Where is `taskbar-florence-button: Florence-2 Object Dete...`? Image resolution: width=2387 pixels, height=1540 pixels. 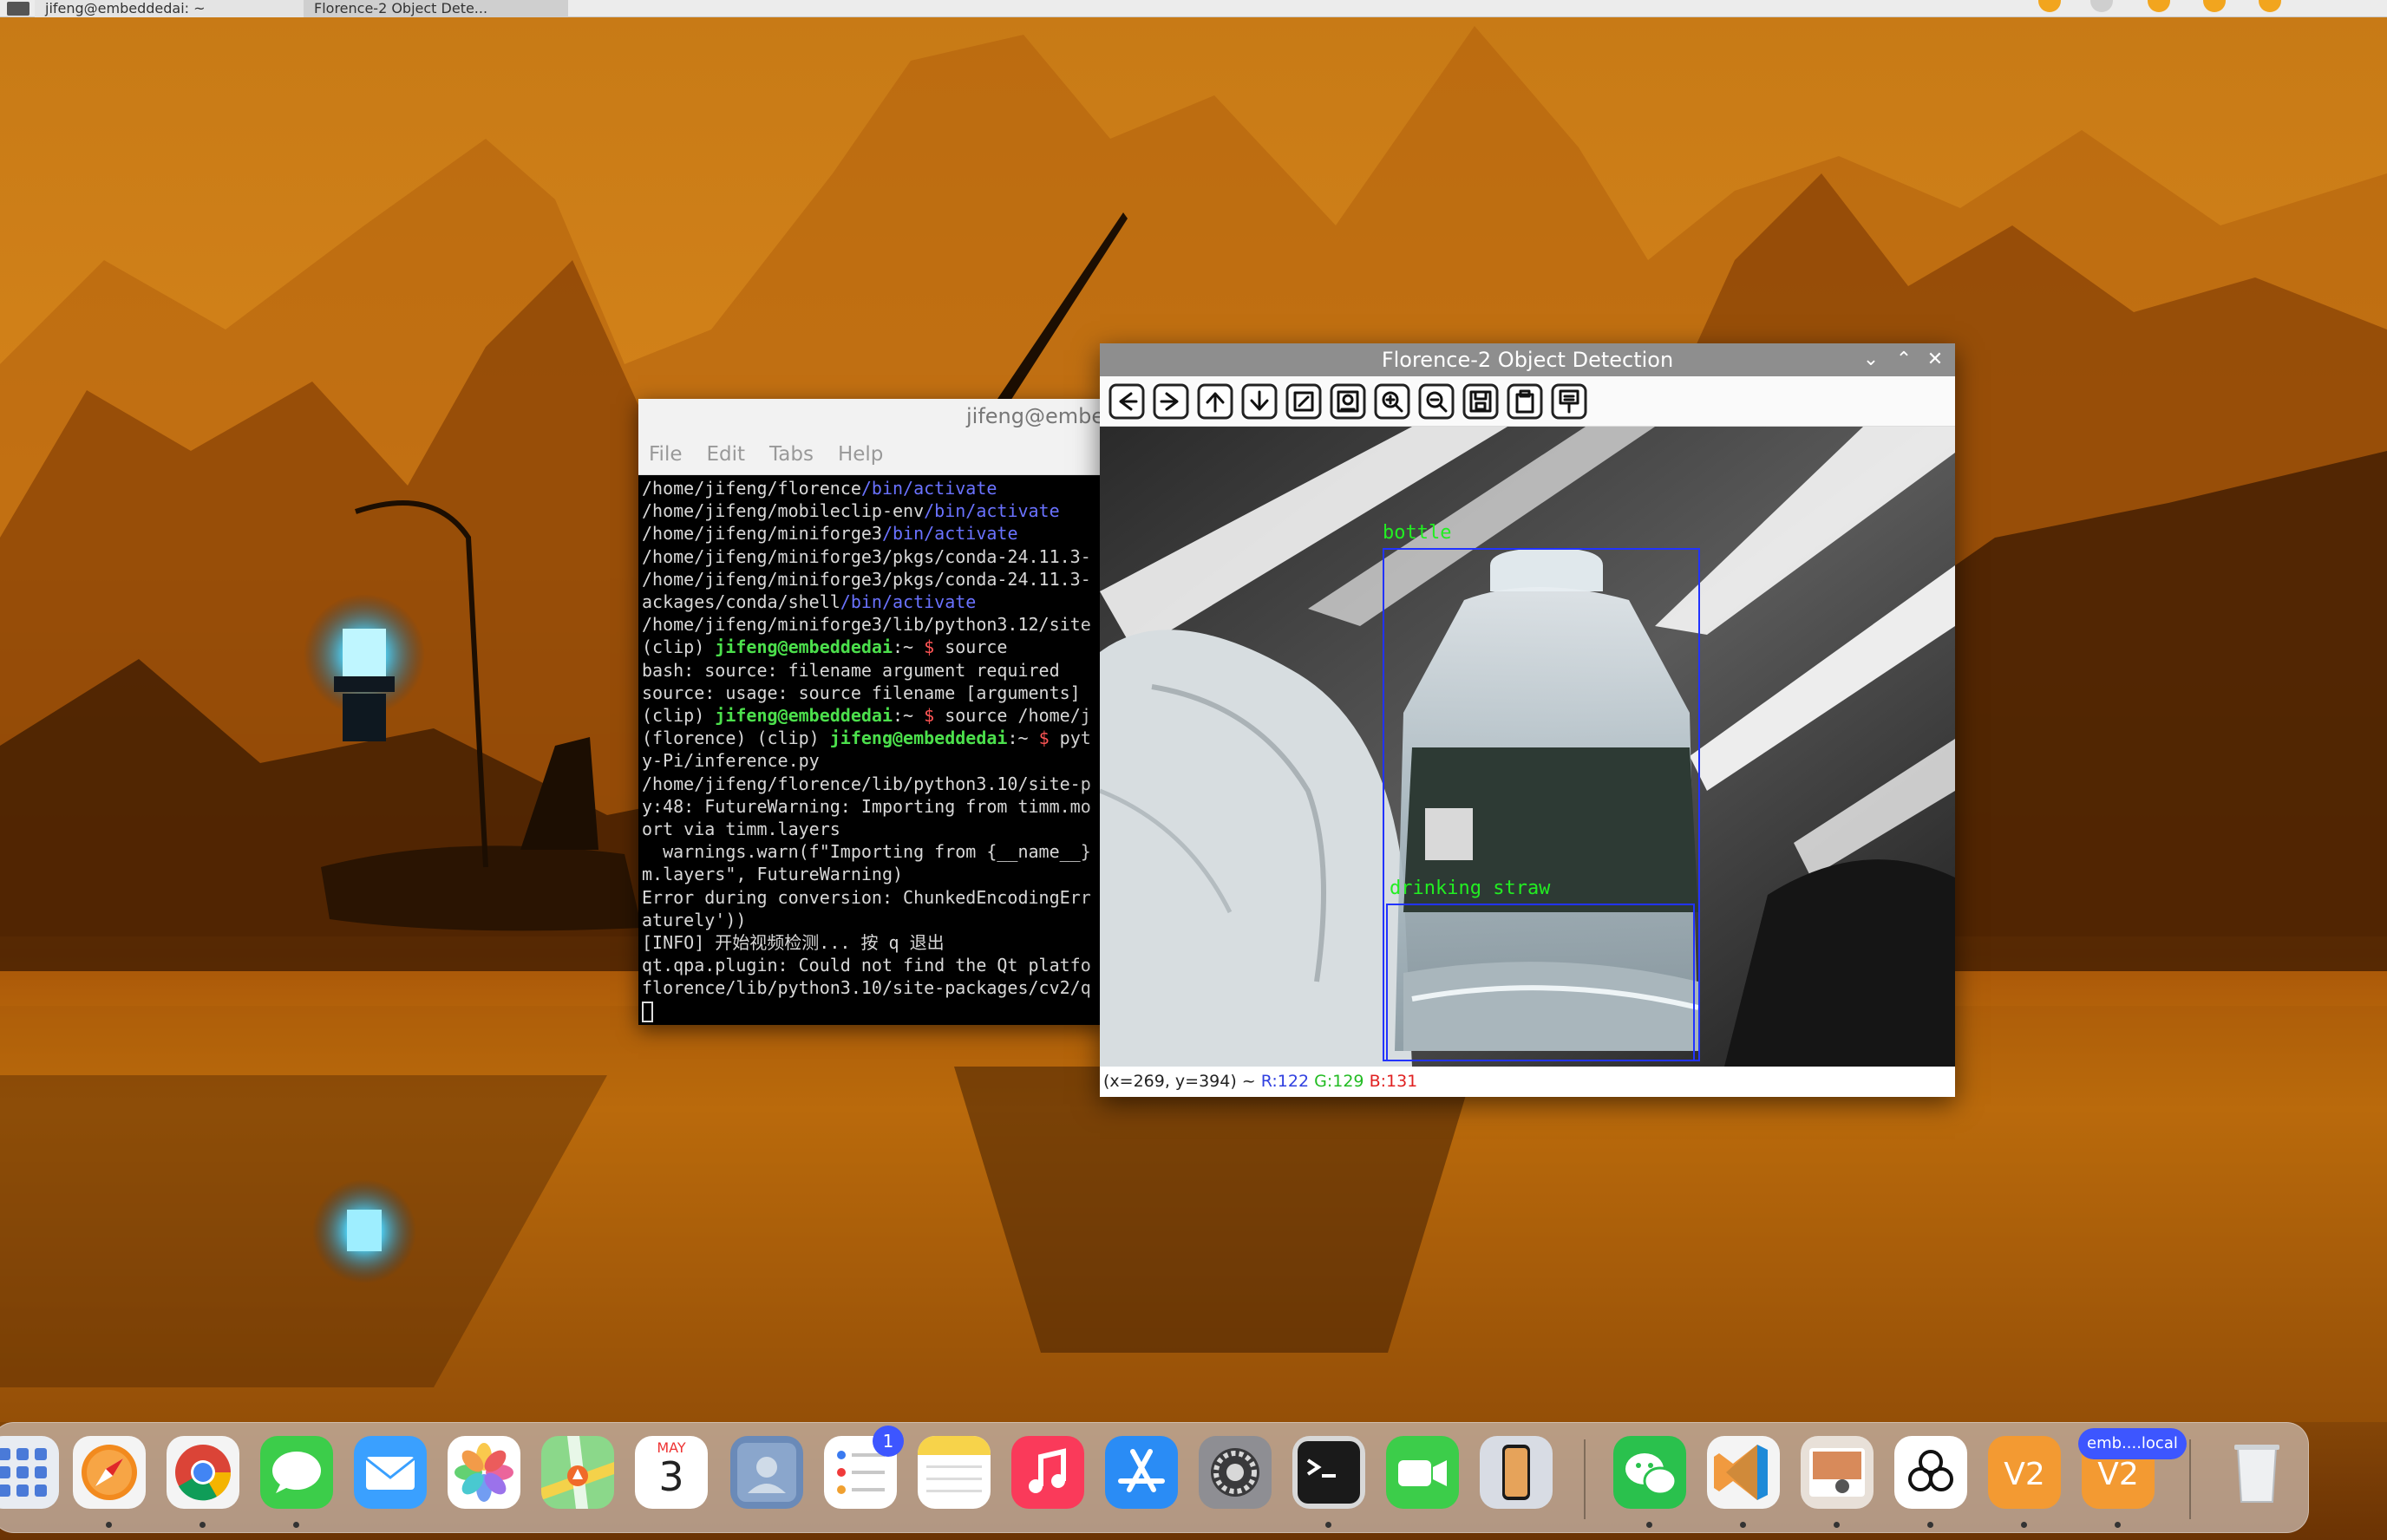
taskbar-florence-button: Florence-2 Object Dete... is located at coordinates (436, 8).